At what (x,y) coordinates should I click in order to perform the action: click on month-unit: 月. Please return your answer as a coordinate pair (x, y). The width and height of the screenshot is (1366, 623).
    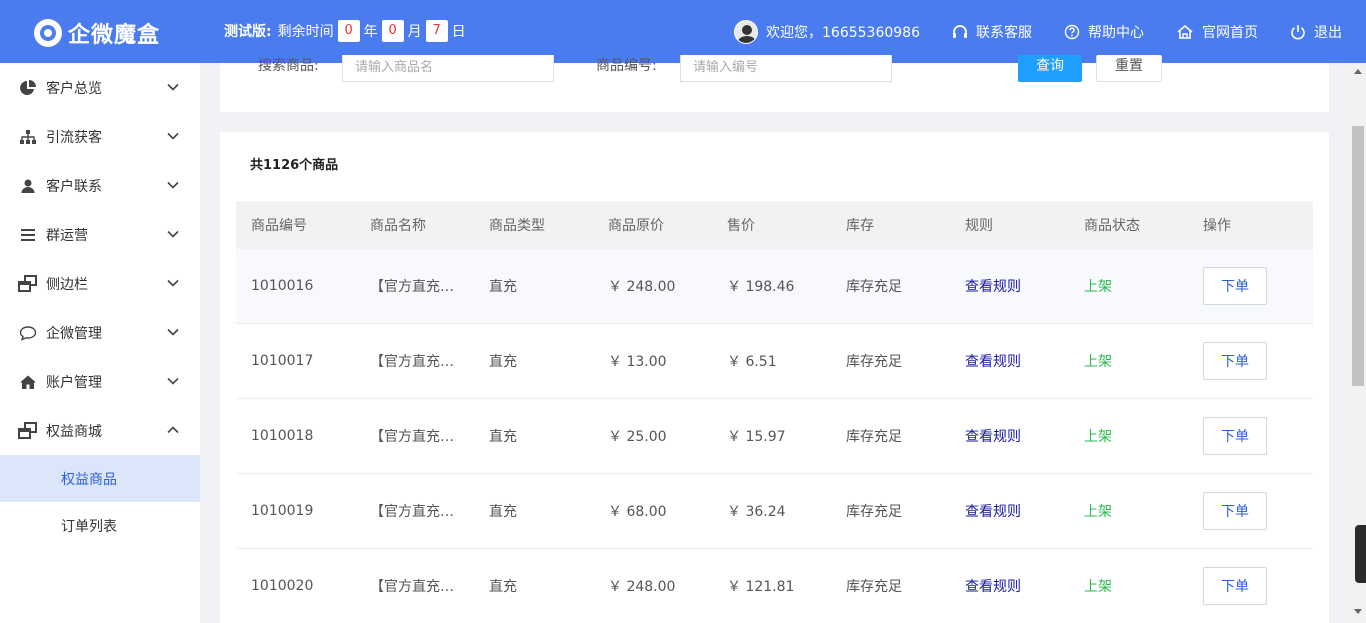
    Looking at the image, I should click on (414, 32).